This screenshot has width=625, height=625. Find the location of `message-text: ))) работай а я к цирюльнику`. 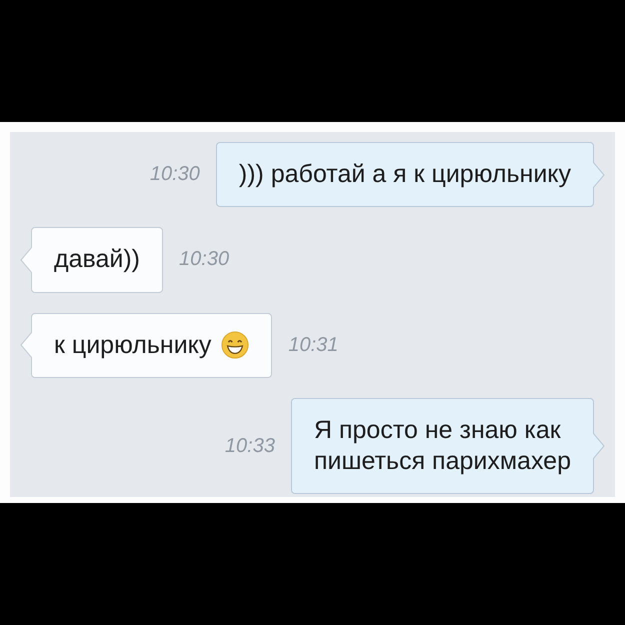

message-text: ))) работай а я к цирюльнику is located at coordinates (404, 174).